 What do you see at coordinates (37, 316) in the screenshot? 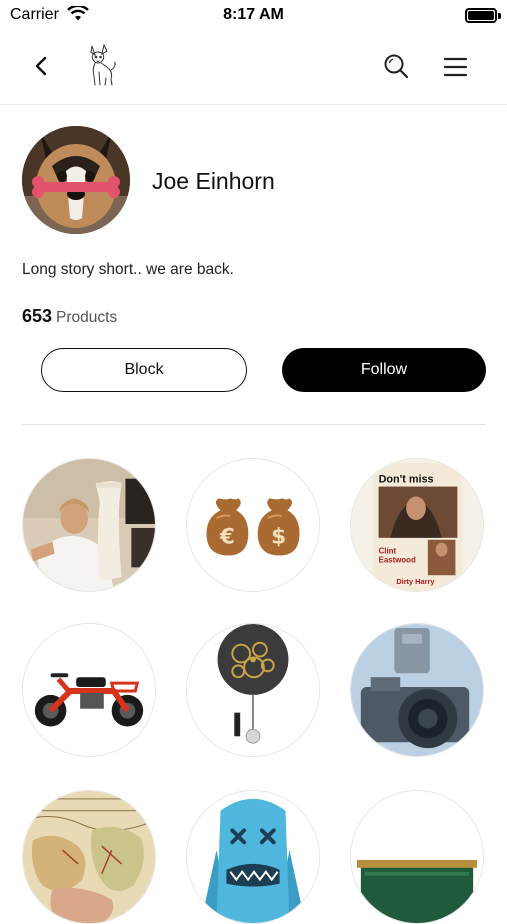
I see `product-count-number: 653` at bounding box center [37, 316].